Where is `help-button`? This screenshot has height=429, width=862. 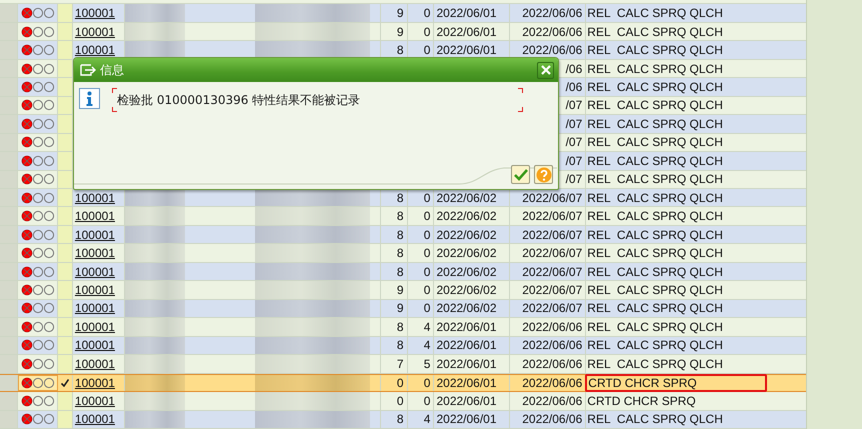 help-button is located at coordinates (543, 174).